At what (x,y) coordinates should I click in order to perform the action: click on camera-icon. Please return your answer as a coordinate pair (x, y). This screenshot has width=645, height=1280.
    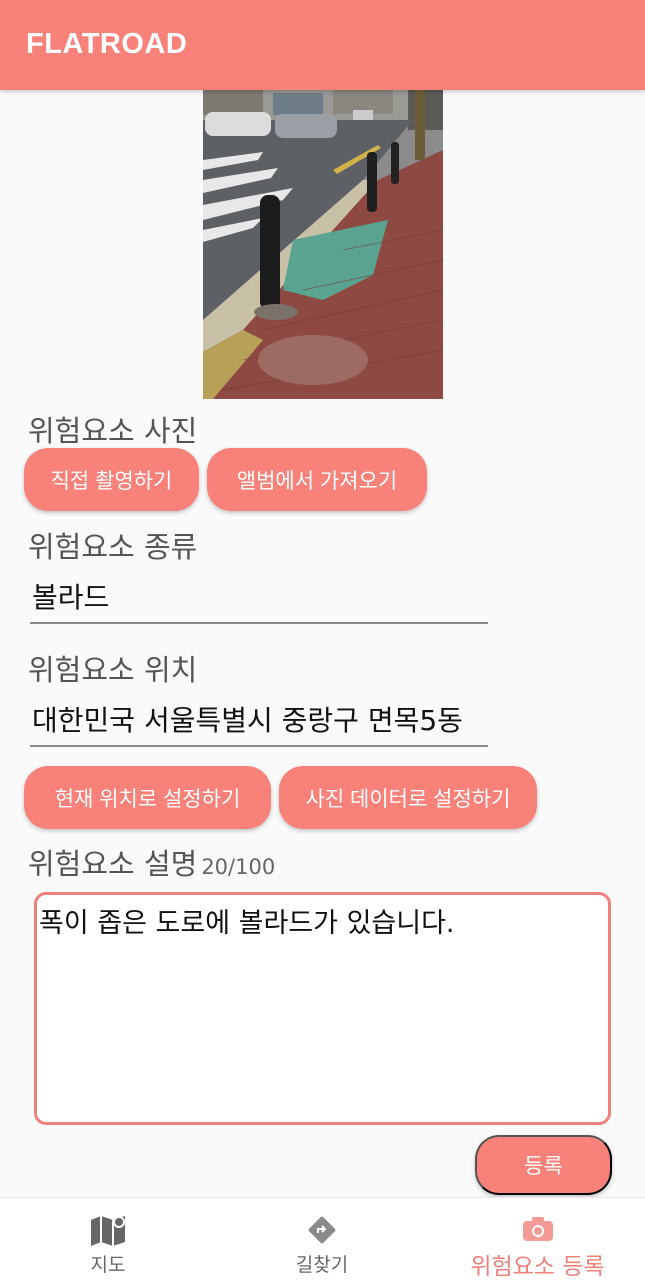
    Looking at the image, I should click on (538, 1228).